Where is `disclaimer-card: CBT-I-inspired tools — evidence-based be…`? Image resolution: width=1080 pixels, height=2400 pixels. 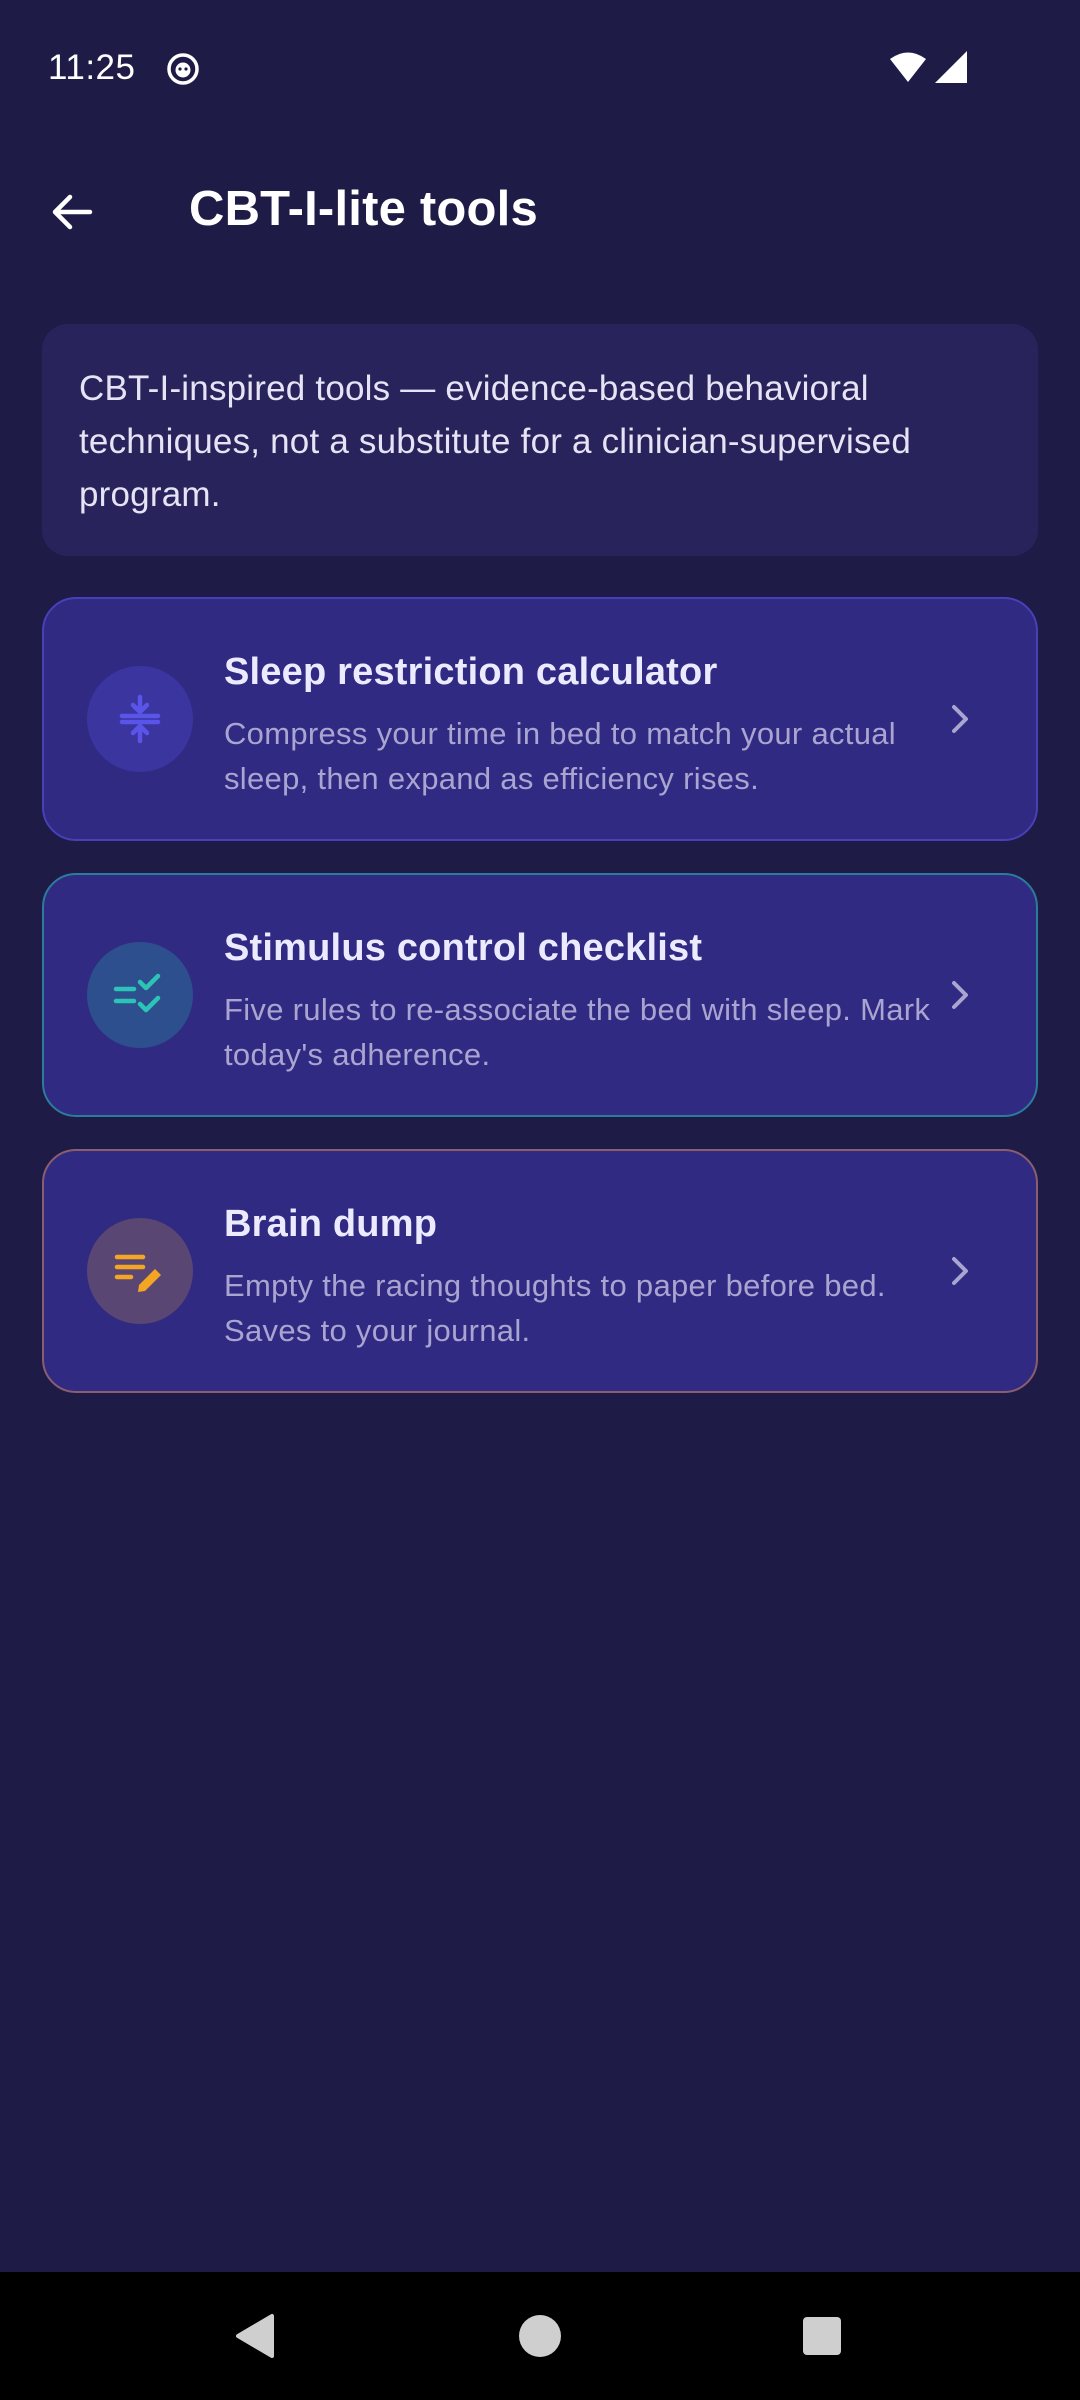 disclaimer-card: CBT-I-inspired tools — evidence-based be… is located at coordinates (540, 440).